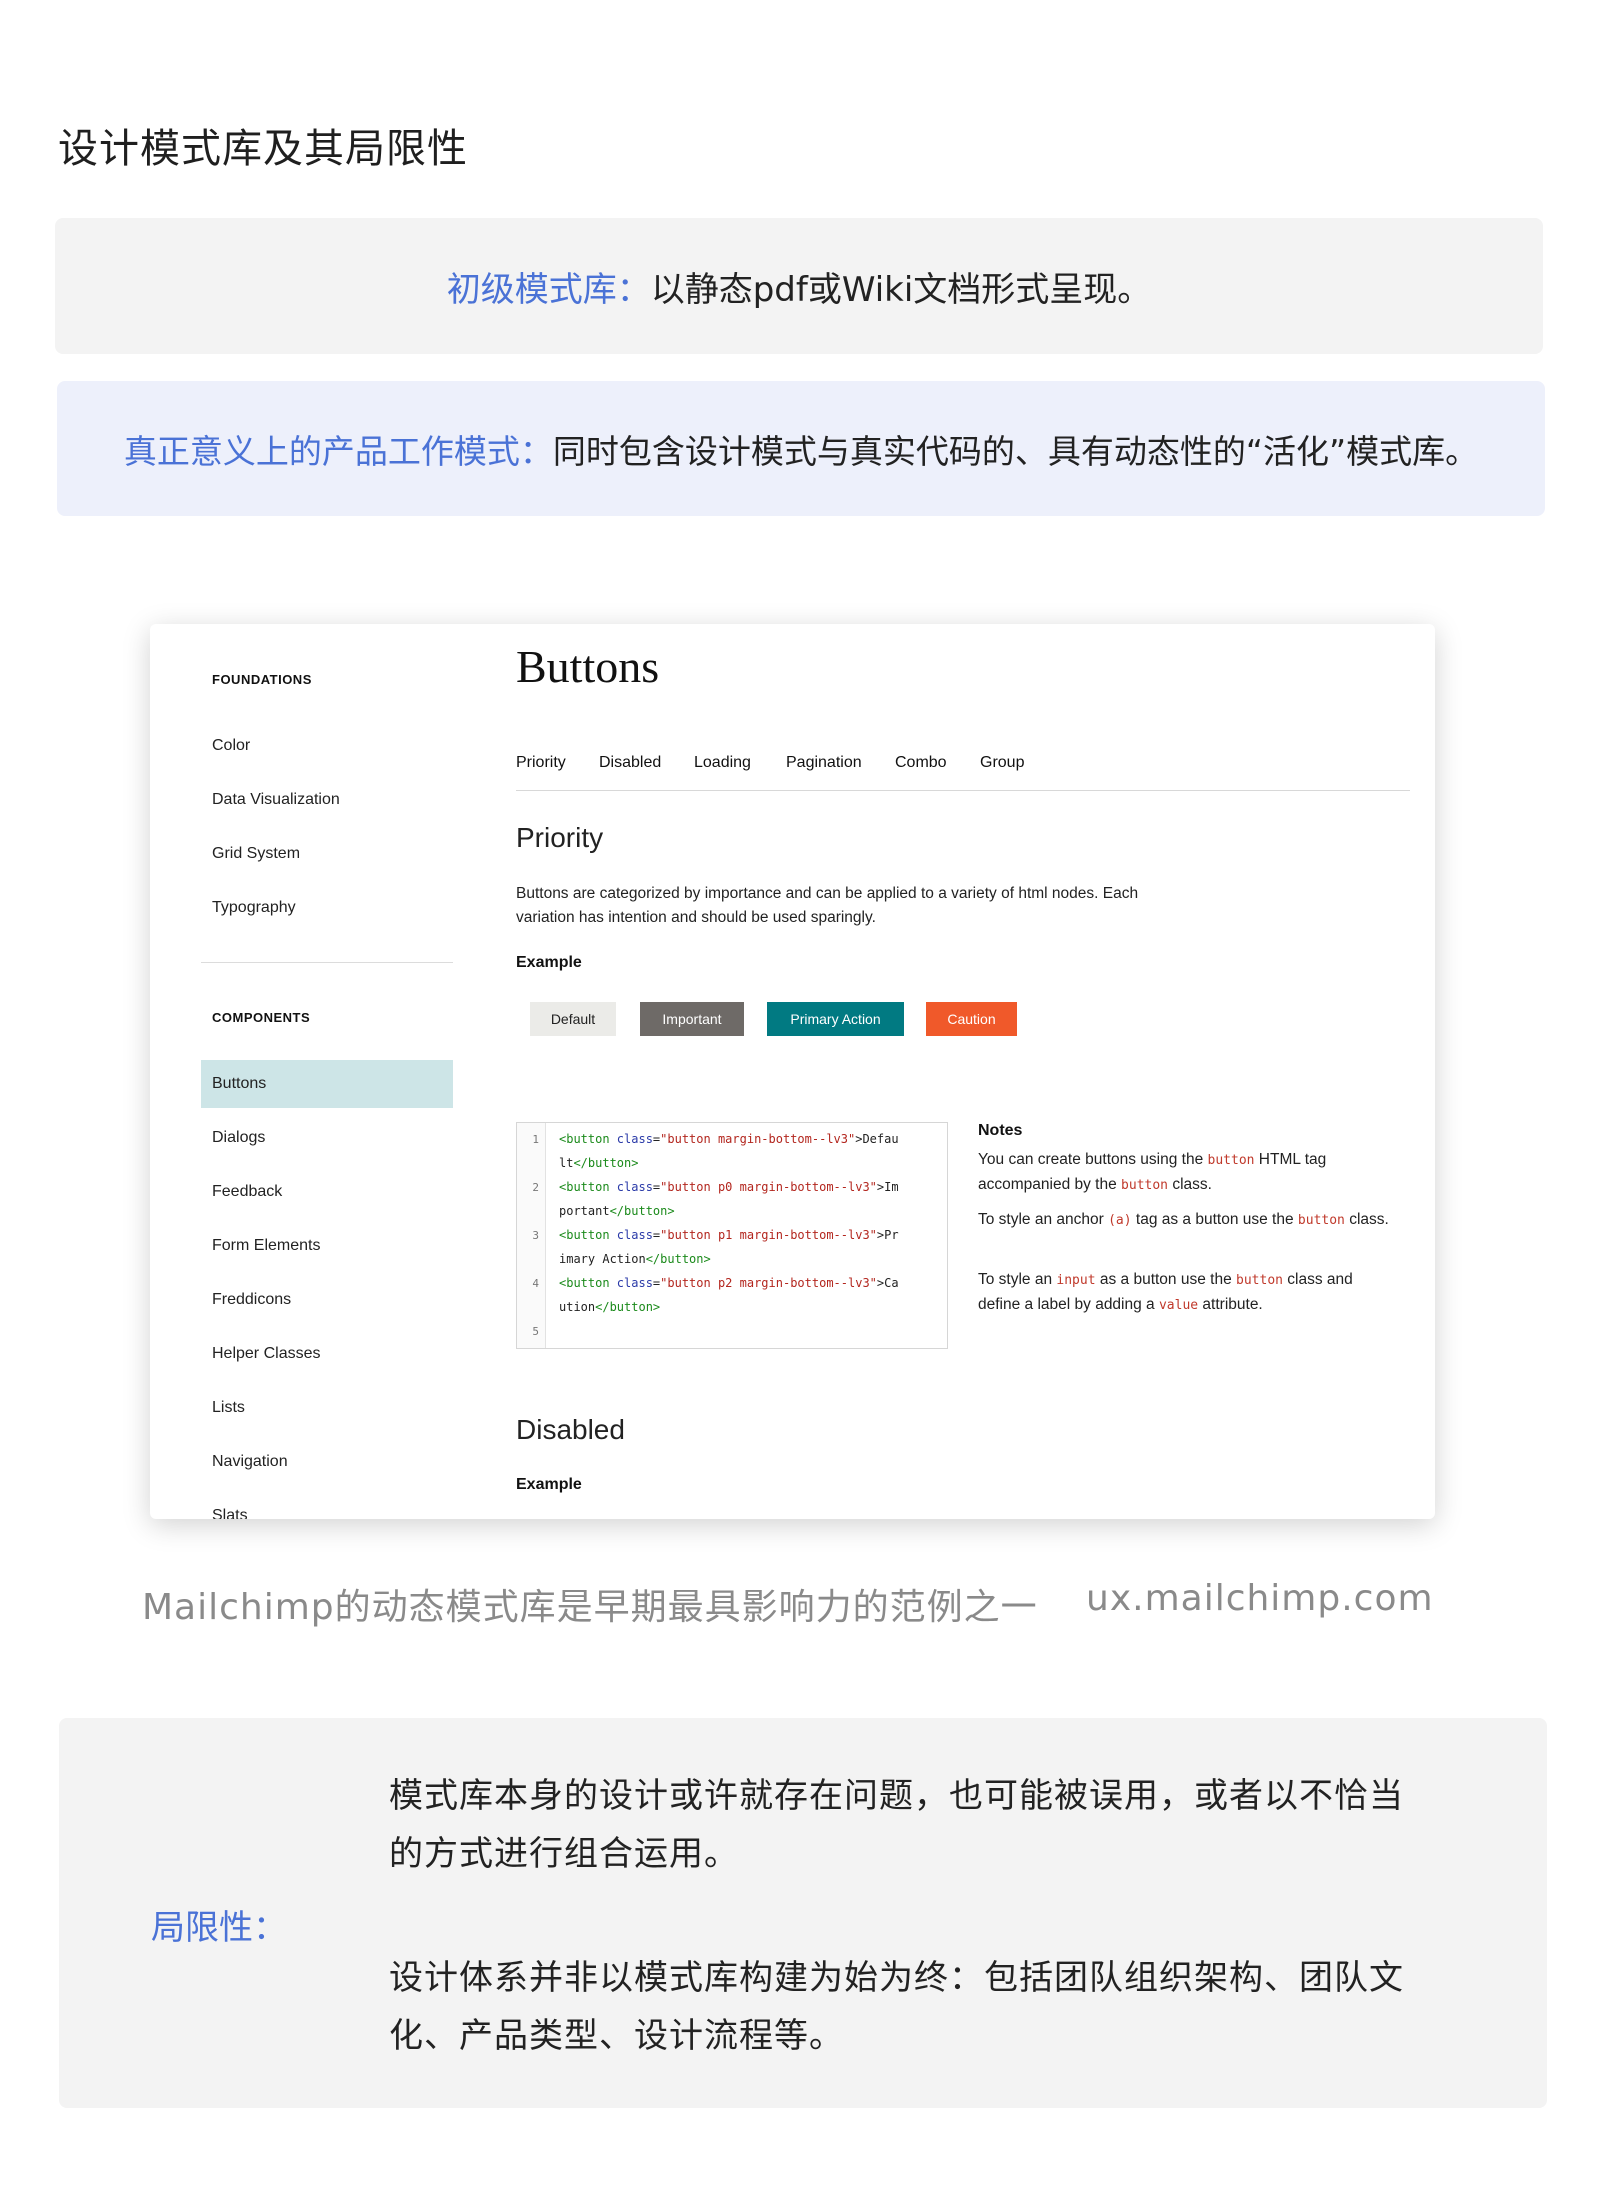  Describe the element at coordinates (599, 1163) in the screenshot. I see `code-line: lt</button>` at that location.